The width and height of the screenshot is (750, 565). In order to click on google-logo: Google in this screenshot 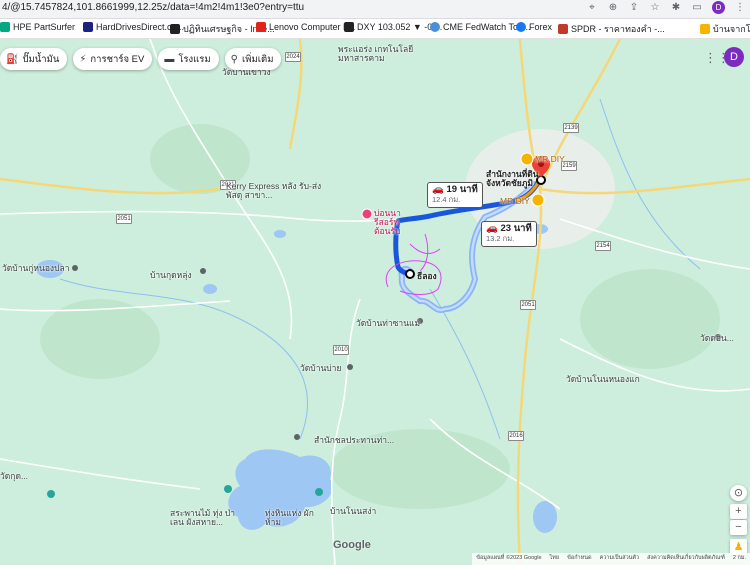, I will do `click(352, 545)`.